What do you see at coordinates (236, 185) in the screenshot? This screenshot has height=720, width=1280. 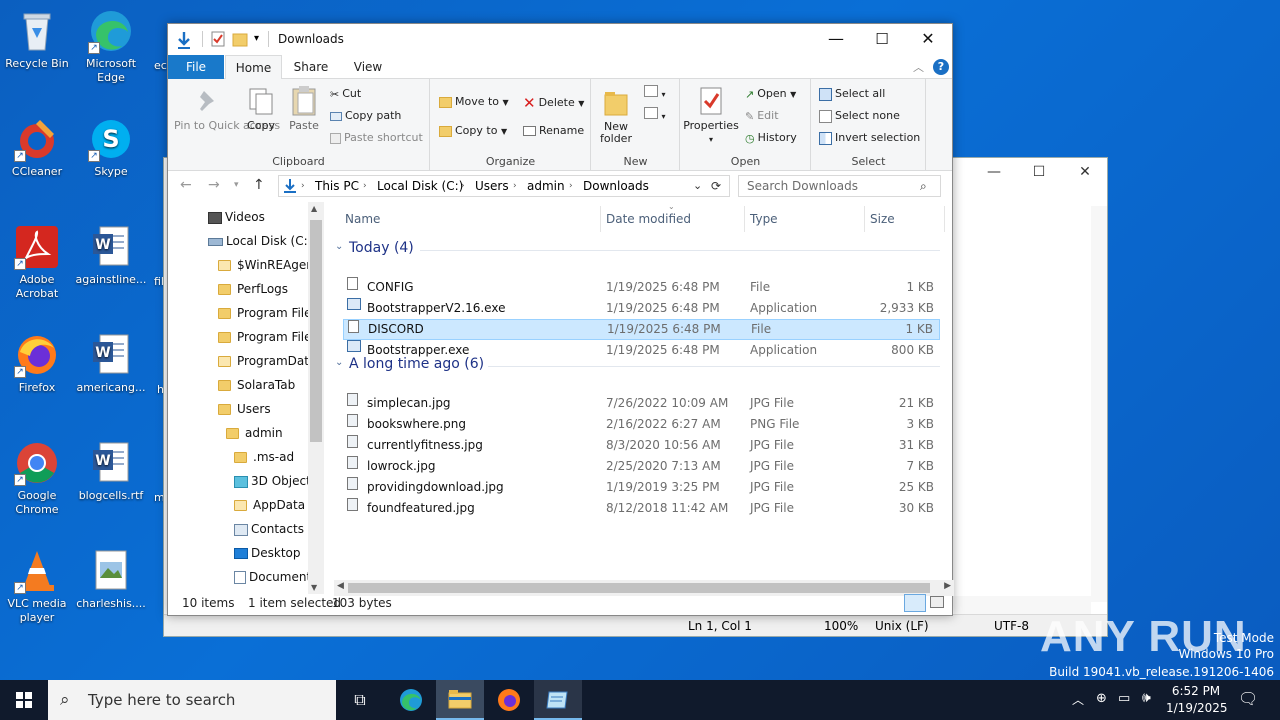 I see `recent-locations-icon: ▾` at bounding box center [236, 185].